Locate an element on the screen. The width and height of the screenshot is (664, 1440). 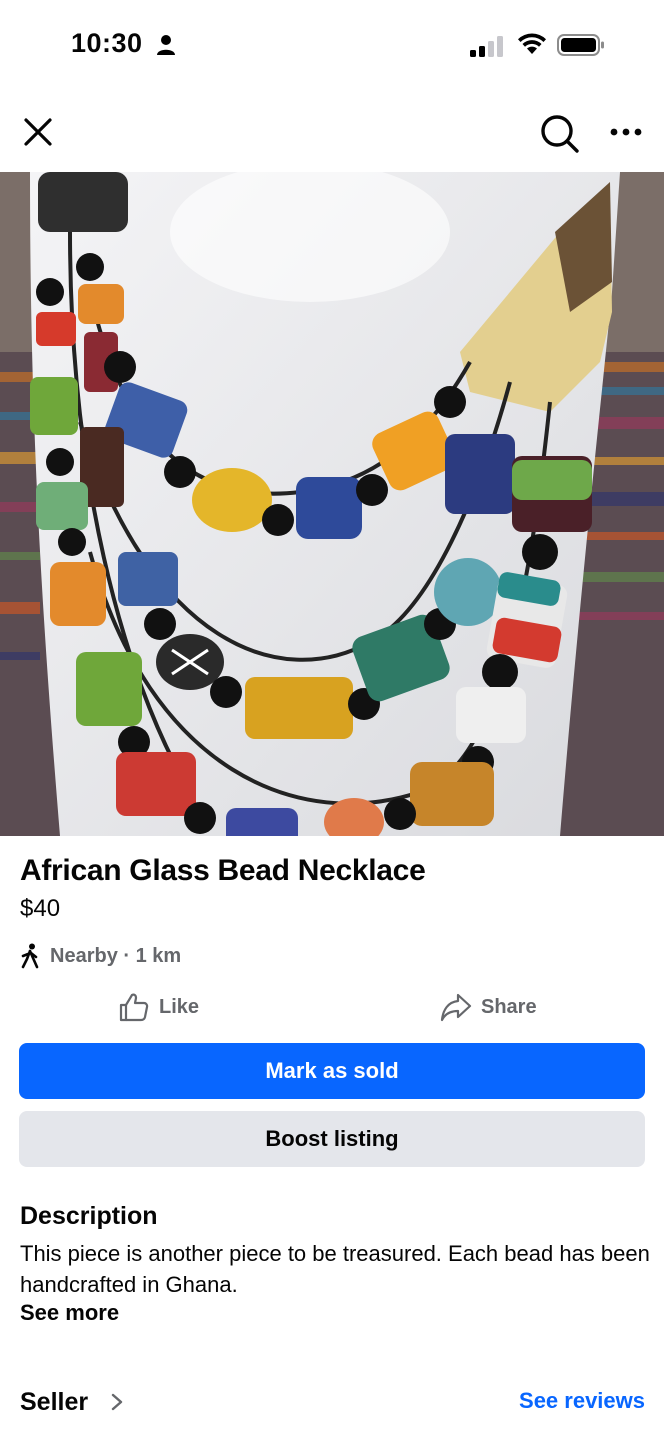
location-text: Nearby · 1 km is located at coordinates (116, 955).